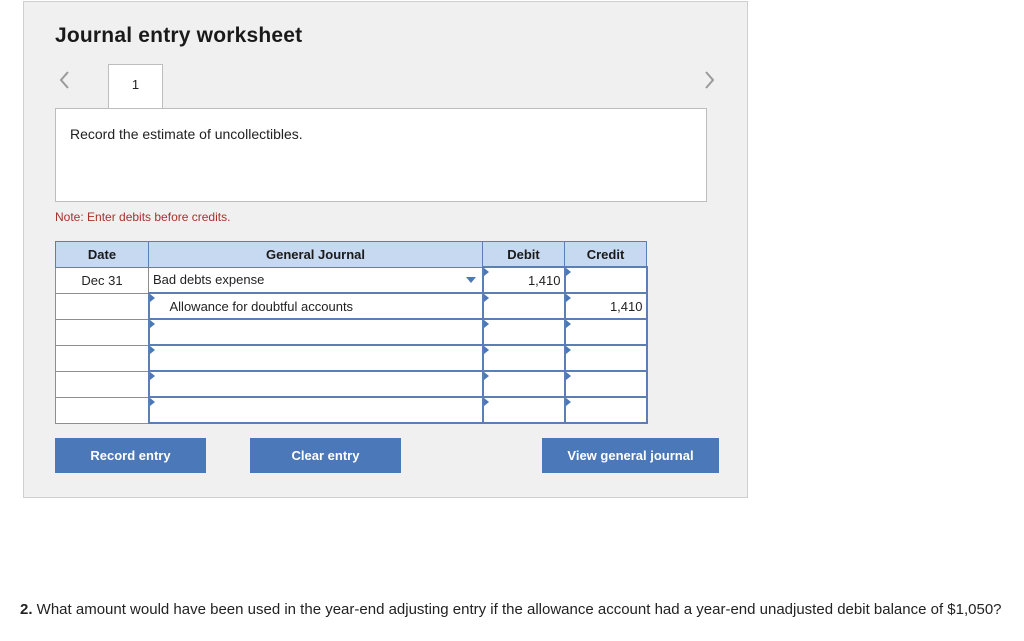  I want to click on credit-input: 1,410, so click(605, 306).